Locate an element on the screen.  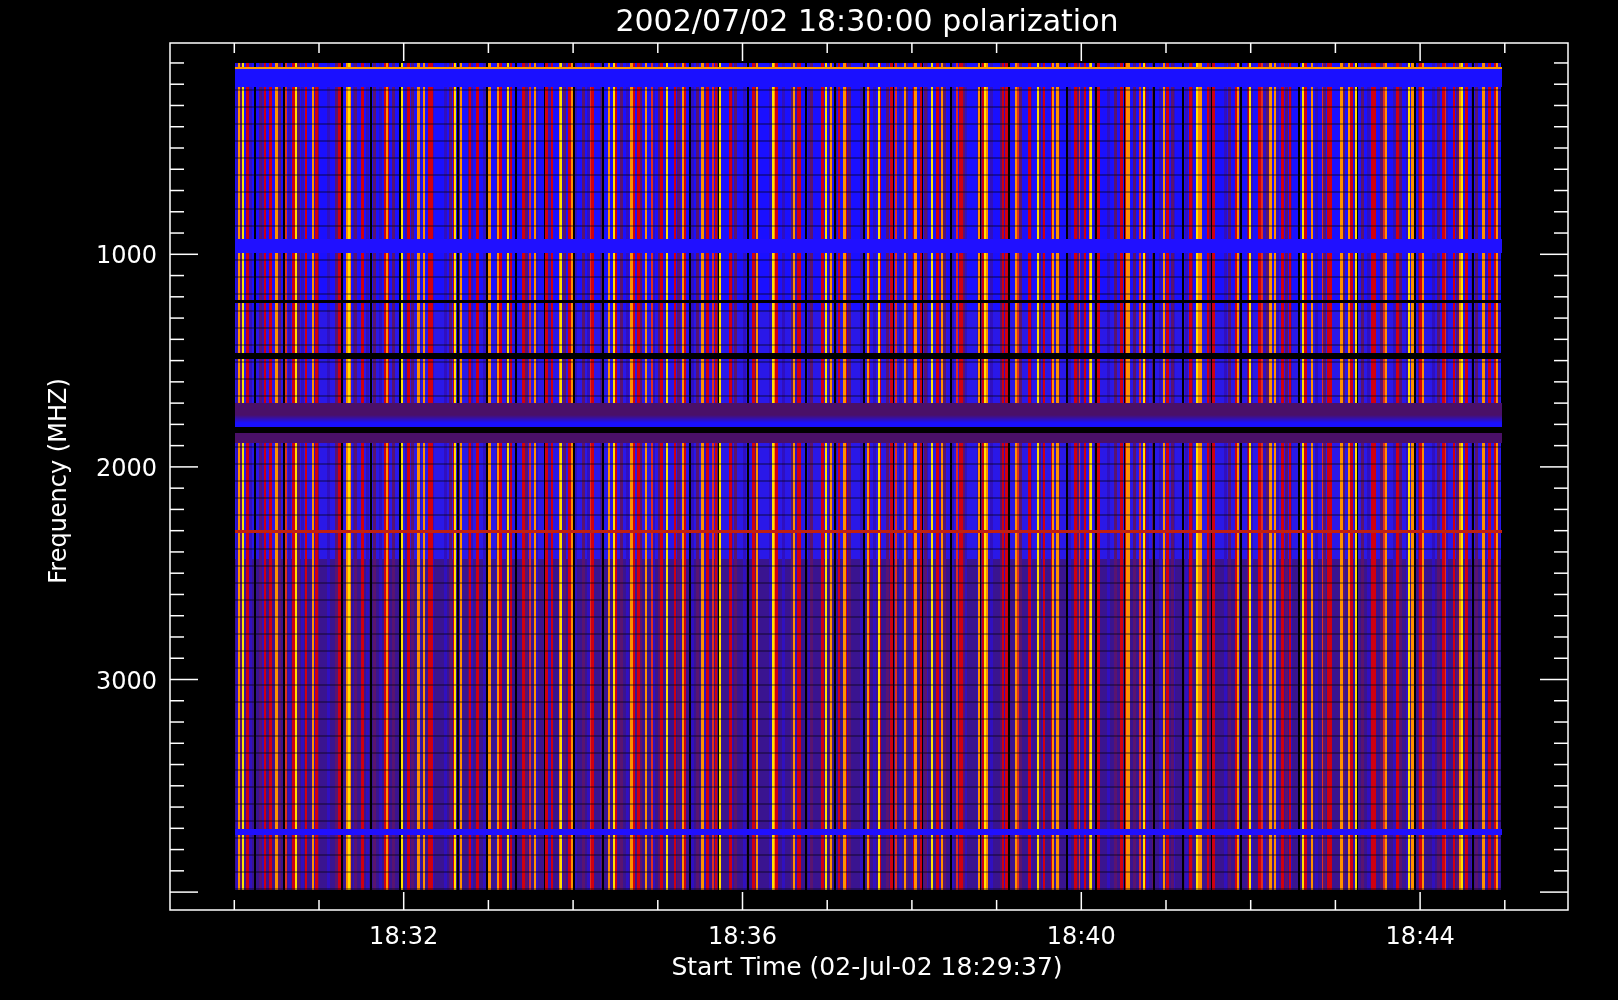
y-tick-label: 2000 is located at coordinates (126, 467).